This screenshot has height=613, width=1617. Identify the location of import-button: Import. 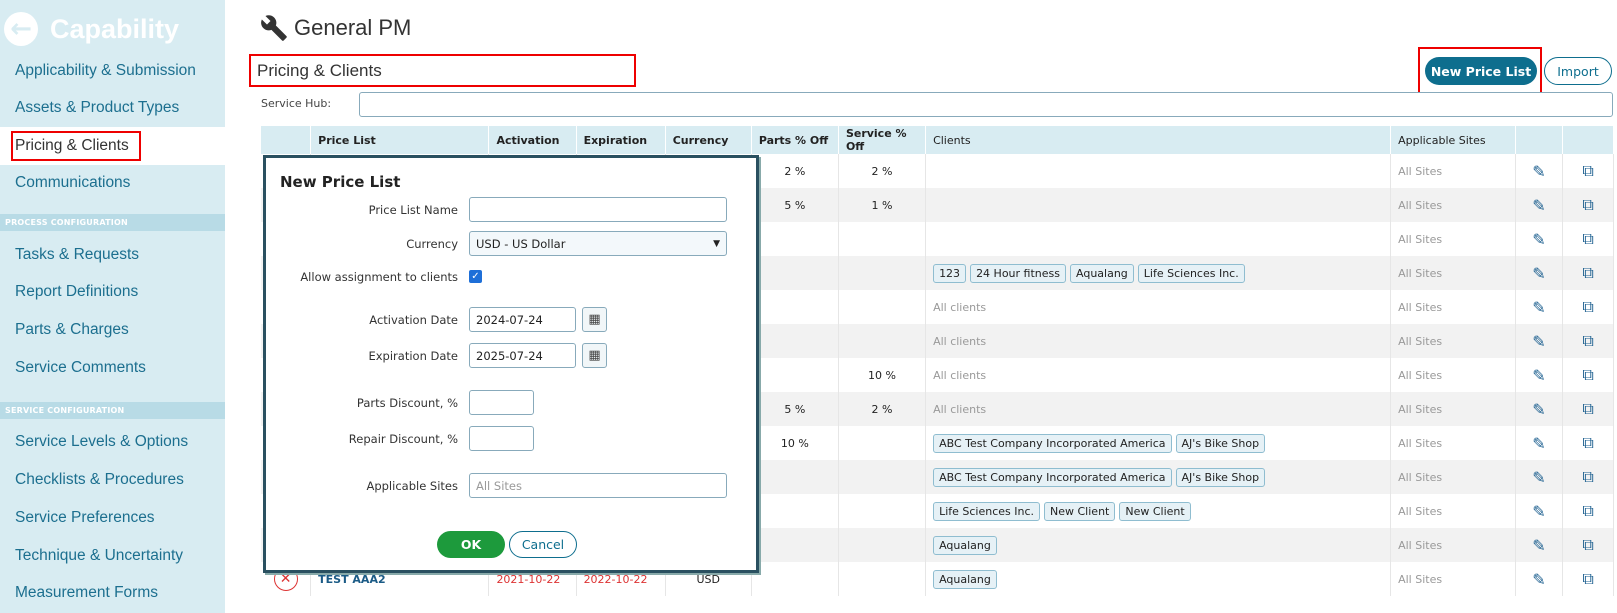
(1578, 71).